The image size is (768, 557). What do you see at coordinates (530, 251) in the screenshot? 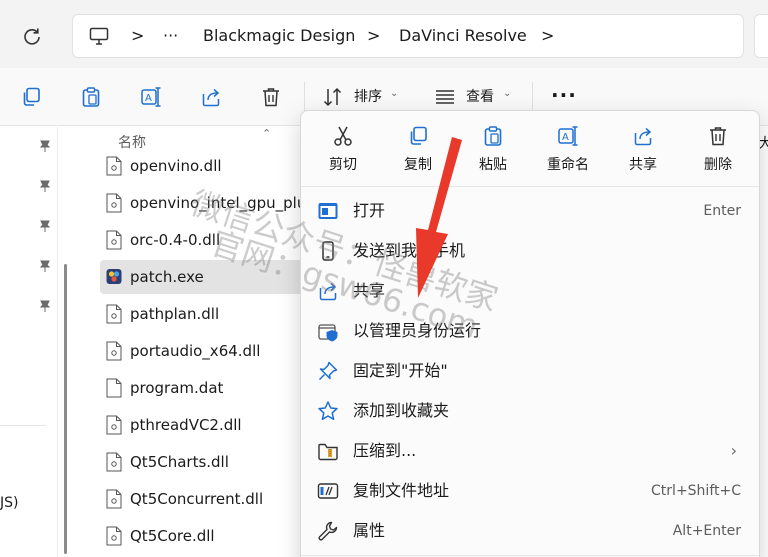
I see `menu-item-send-to-phone: 发送到我的手机` at bounding box center [530, 251].